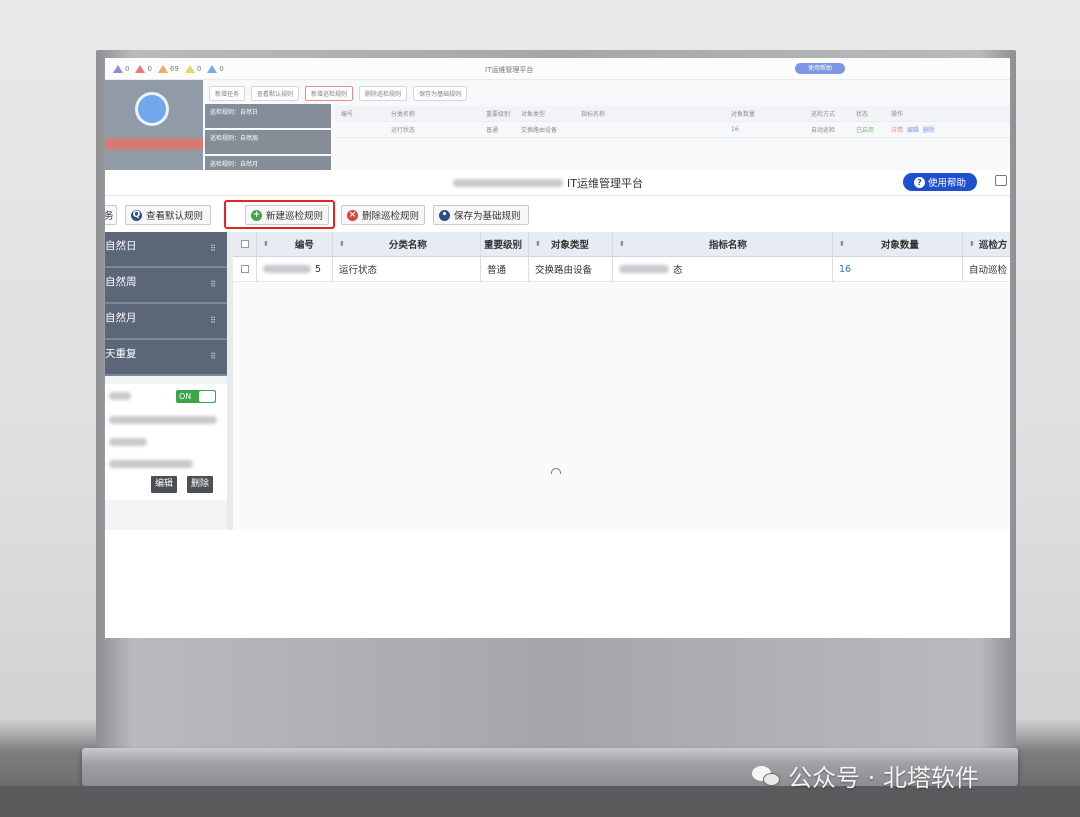 The width and height of the screenshot is (1080, 817). Describe the element at coordinates (185, 396) in the screenshot. I see `toggle-label: ON` at that location.